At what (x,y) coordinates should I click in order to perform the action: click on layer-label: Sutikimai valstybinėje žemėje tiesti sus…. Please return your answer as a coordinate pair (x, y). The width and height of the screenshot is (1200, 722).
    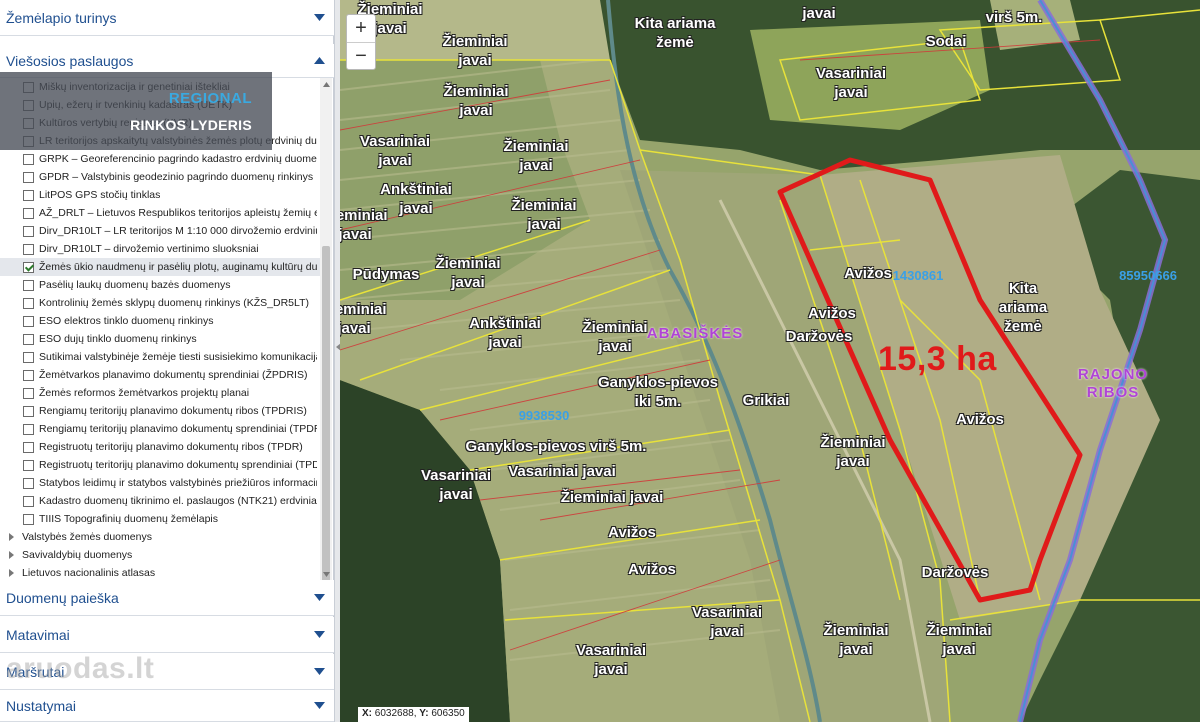
    Looking at the image, I should click on (178, 357).